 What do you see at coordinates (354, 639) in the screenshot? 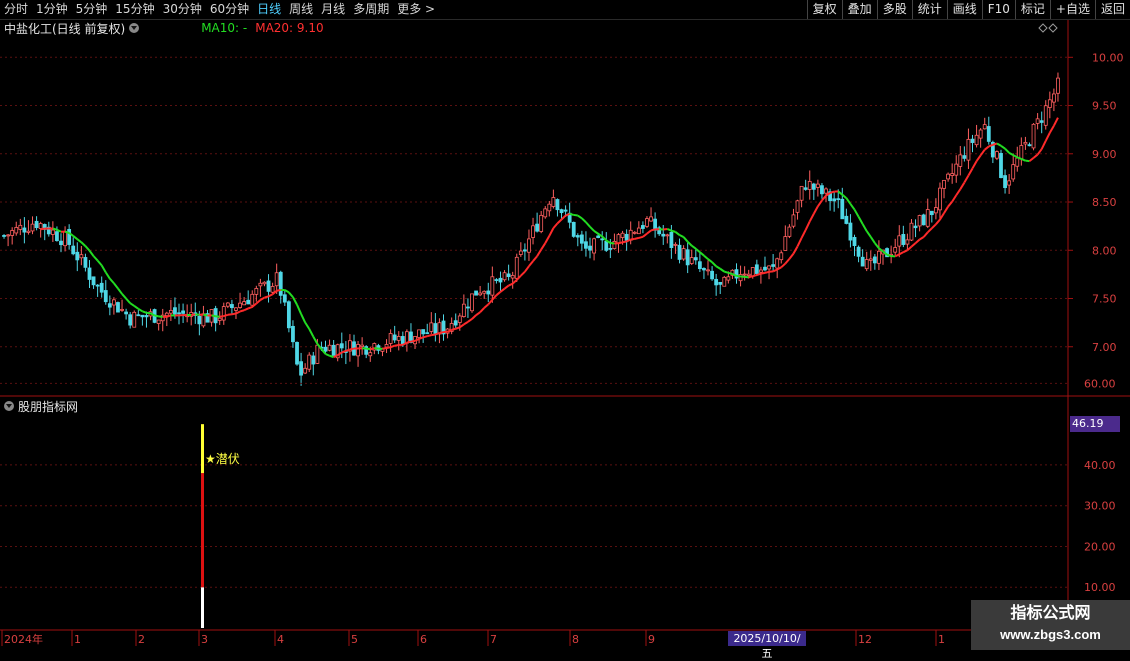
I see `time-tick-label: 5` at bounding box center [354, 639].